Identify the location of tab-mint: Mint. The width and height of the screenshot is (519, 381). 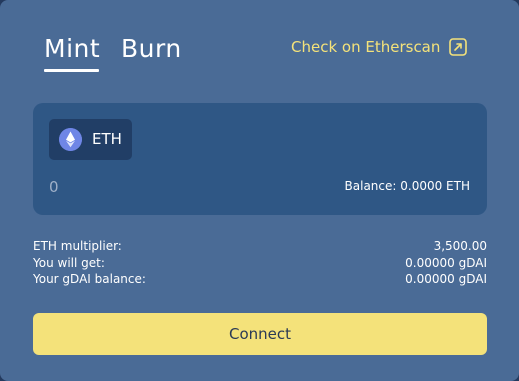
(72, 49).